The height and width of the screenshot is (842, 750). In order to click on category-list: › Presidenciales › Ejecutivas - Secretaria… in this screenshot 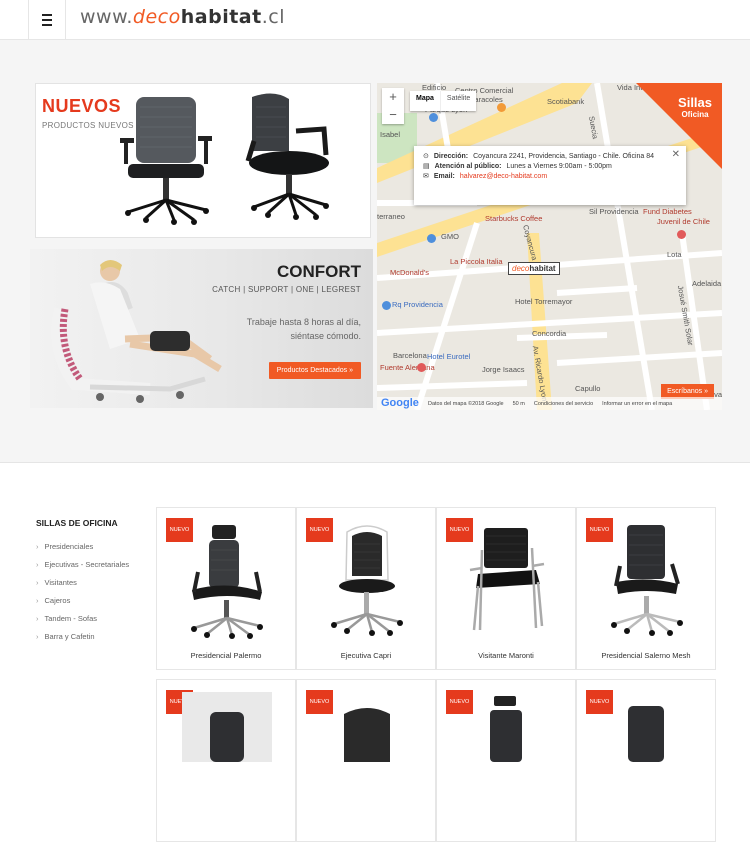, I will do `click(91, 591)`.